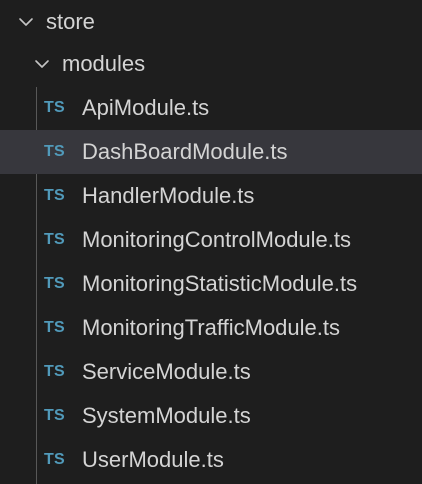 The width and height of the screenshot is (422, 484). I want to click on file-label: HandlerModule.ts, so click(168, 195).